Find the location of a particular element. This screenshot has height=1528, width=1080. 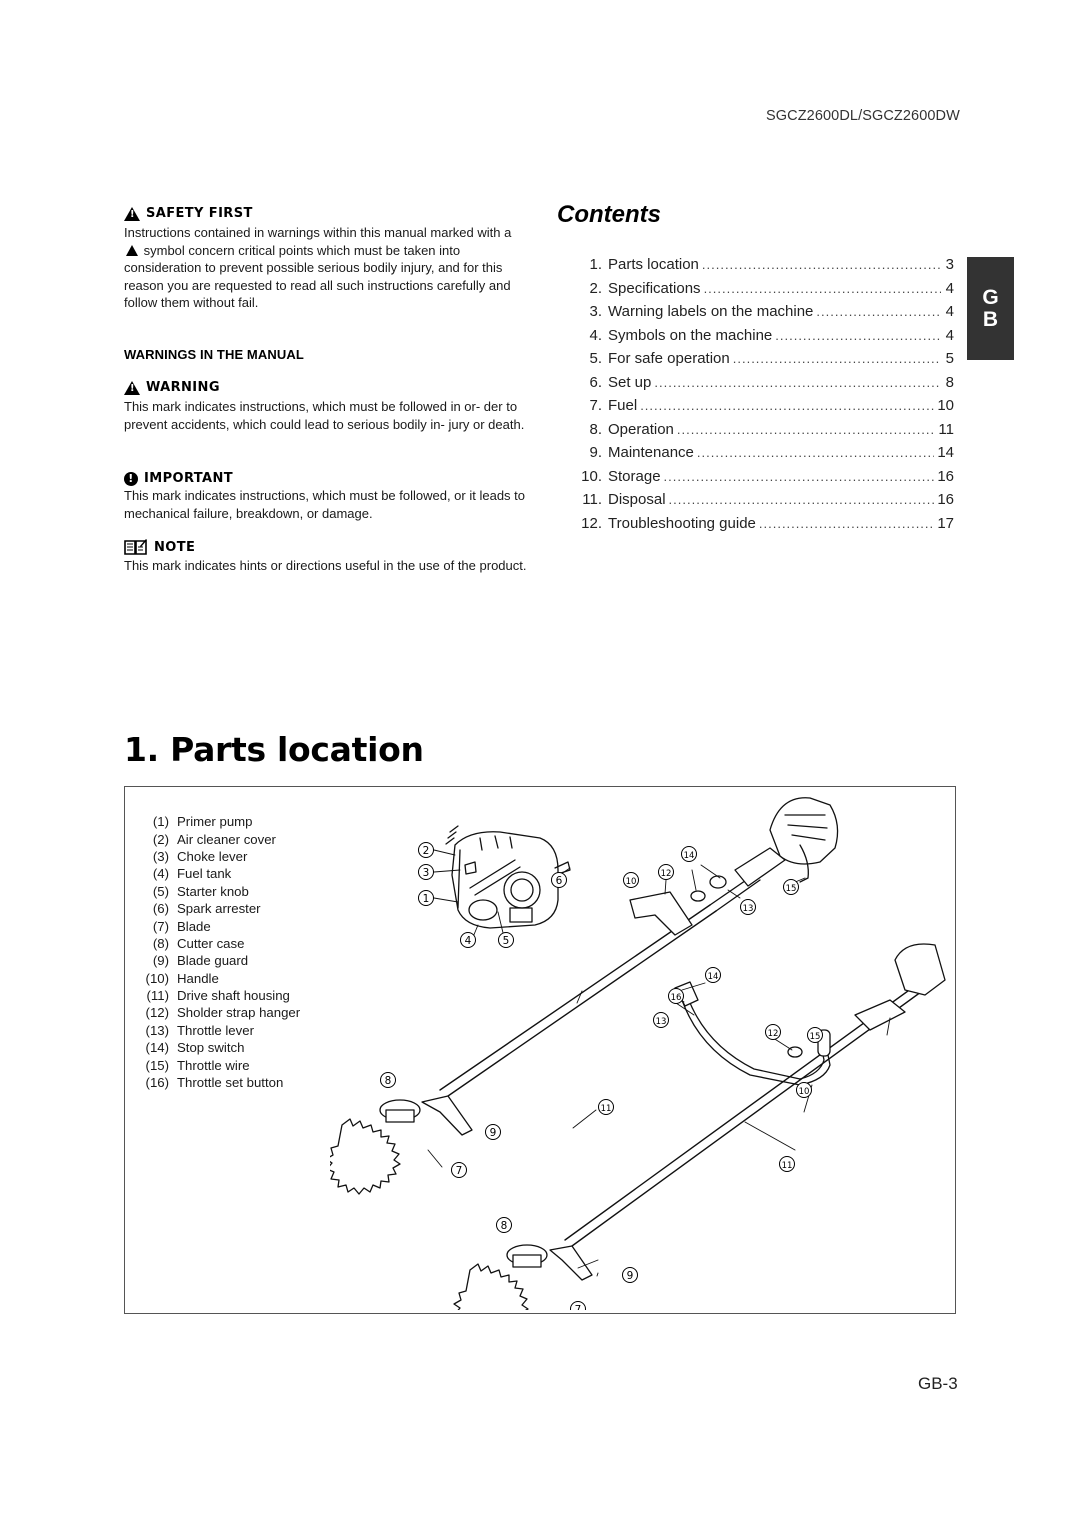

part-label: Sholder strap hanger is located at coordinates (239, 1013).